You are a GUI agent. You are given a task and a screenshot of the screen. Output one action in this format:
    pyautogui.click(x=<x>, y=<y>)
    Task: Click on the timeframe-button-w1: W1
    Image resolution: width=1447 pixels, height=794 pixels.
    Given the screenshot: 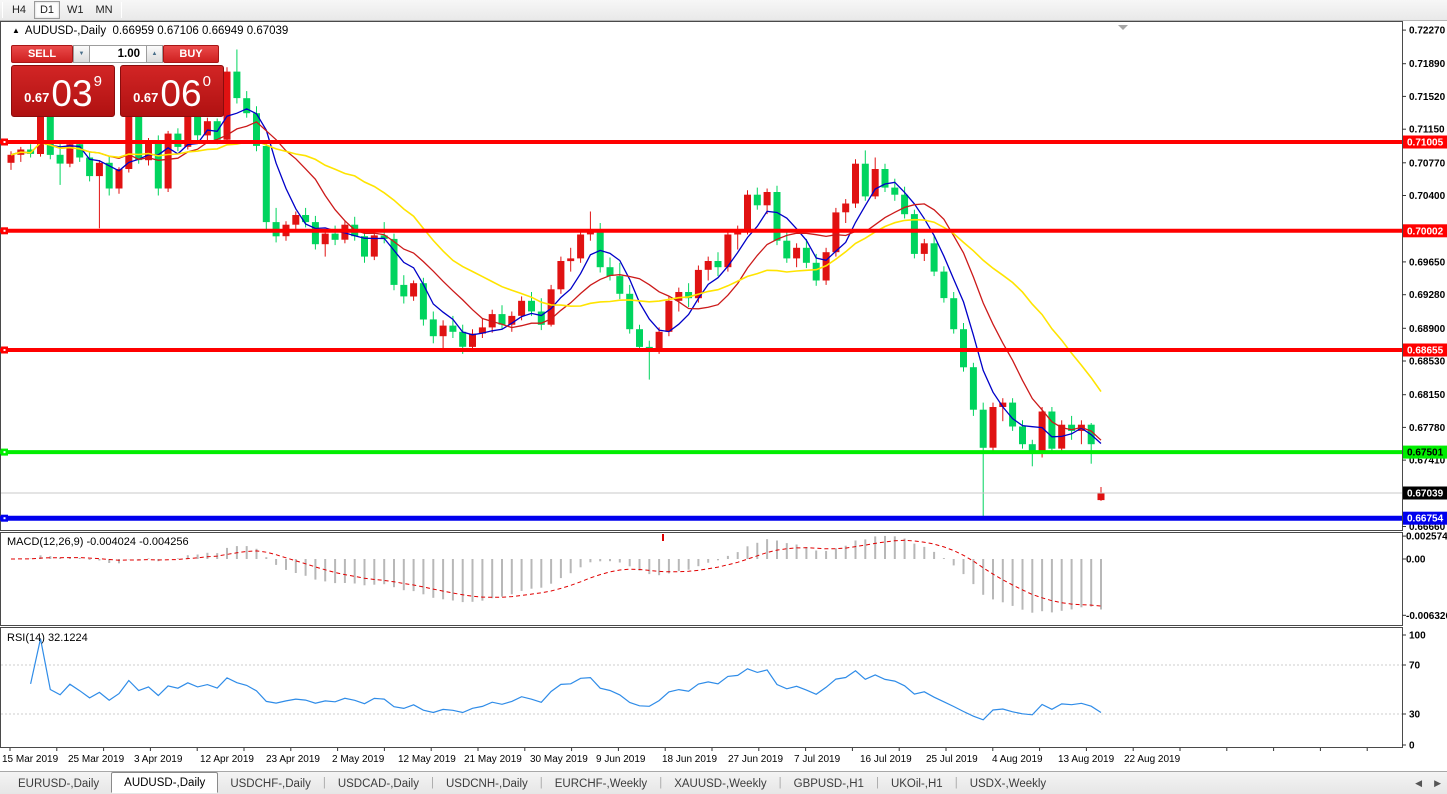 What is the action you would take?
    pyautogui.click(x=75, y=10)
    